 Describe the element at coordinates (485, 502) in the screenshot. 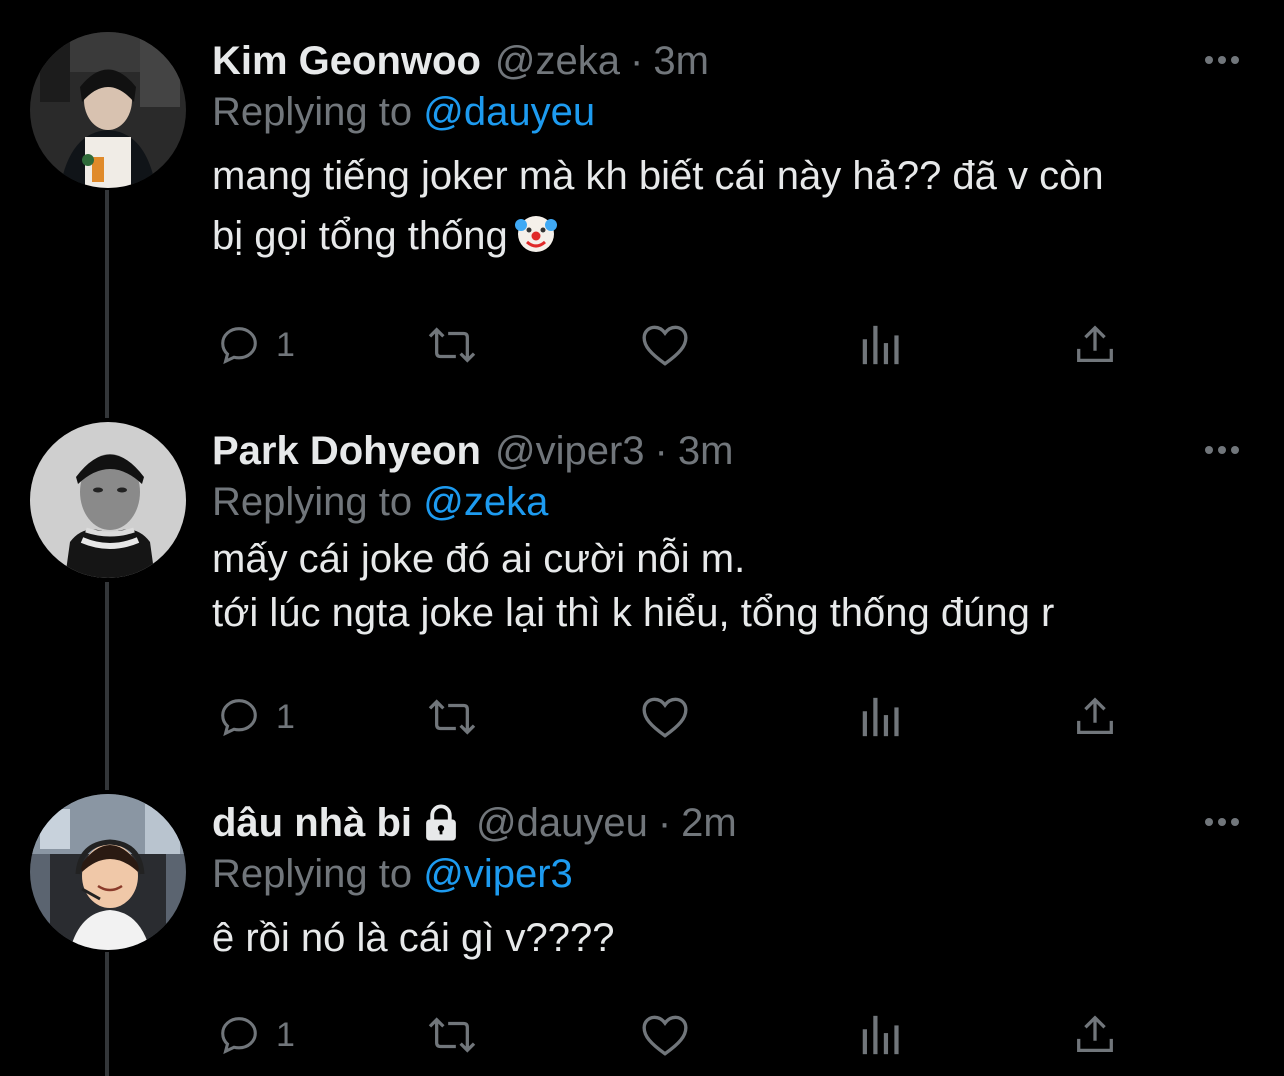

I see `replying-to-link: @zeka` at that location.